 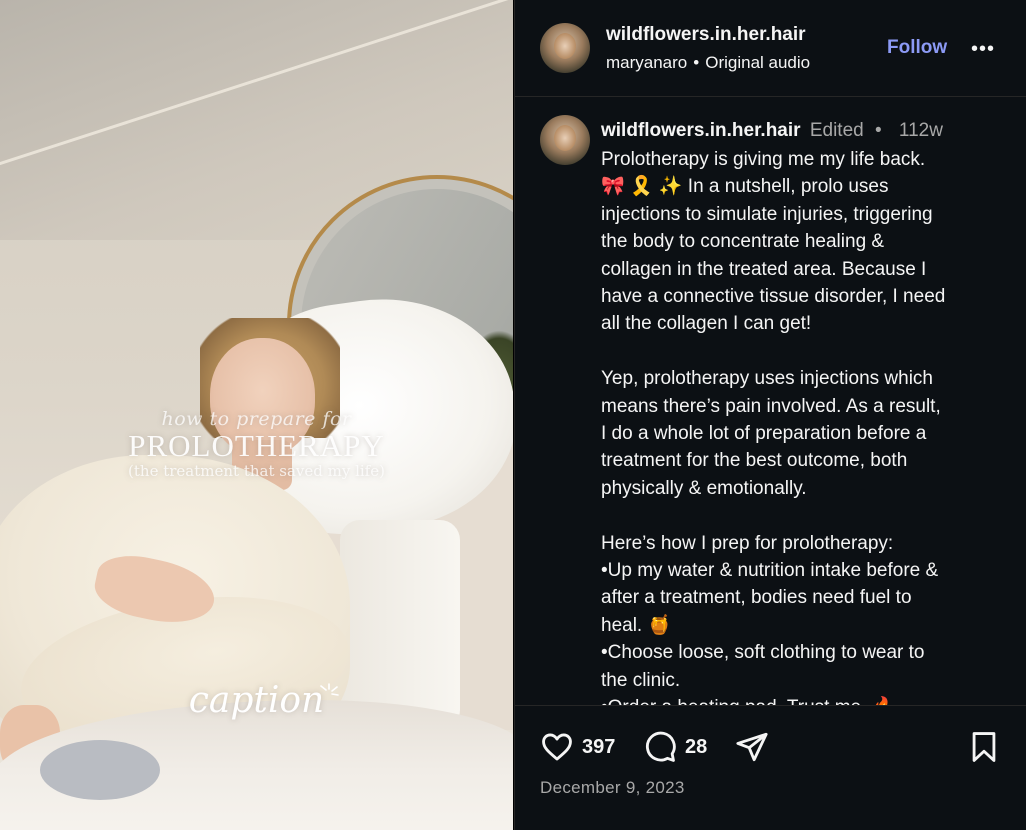 What do you see at coordinates (763, 653) in the screenshot?
I see `caption-line: •Choose loose, soft clothing to wear to` at bounding box center [763, 653].